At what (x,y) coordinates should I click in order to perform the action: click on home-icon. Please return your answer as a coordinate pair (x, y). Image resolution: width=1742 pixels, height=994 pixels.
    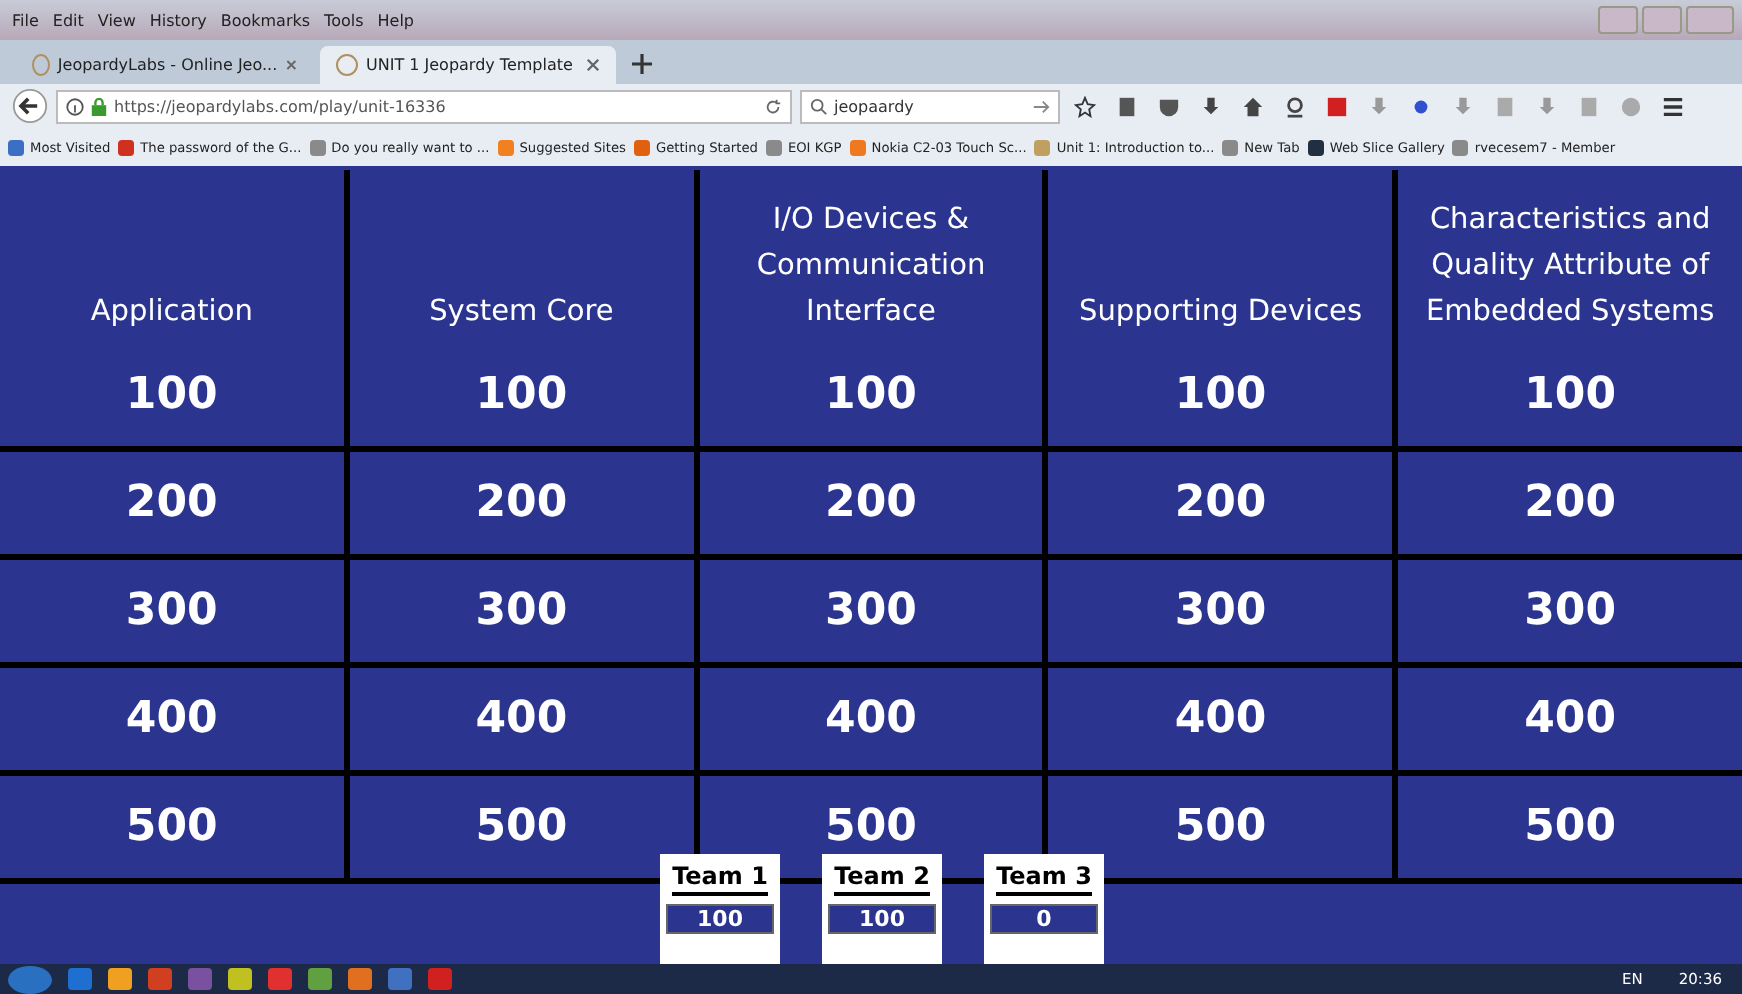
    Looking at the image, I should click on (1253, 106).